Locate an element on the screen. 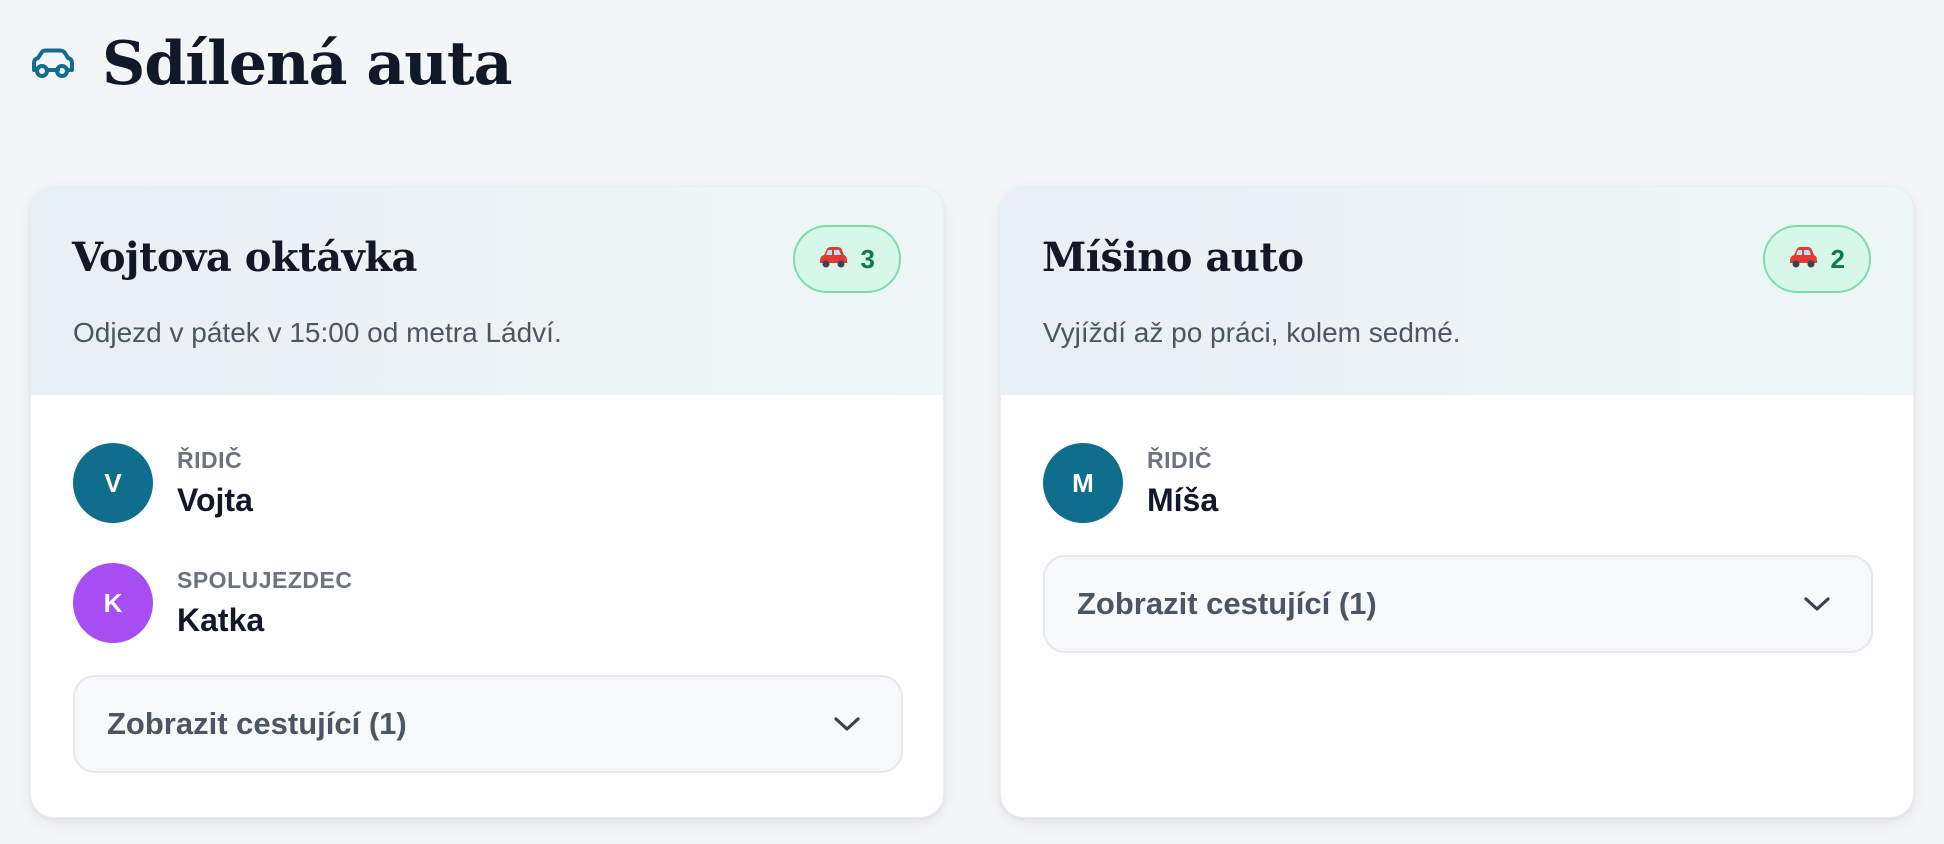 This screenshot has width=1944, height=844. seat-count-badge: 2 is located at coordinates (1816, 259).